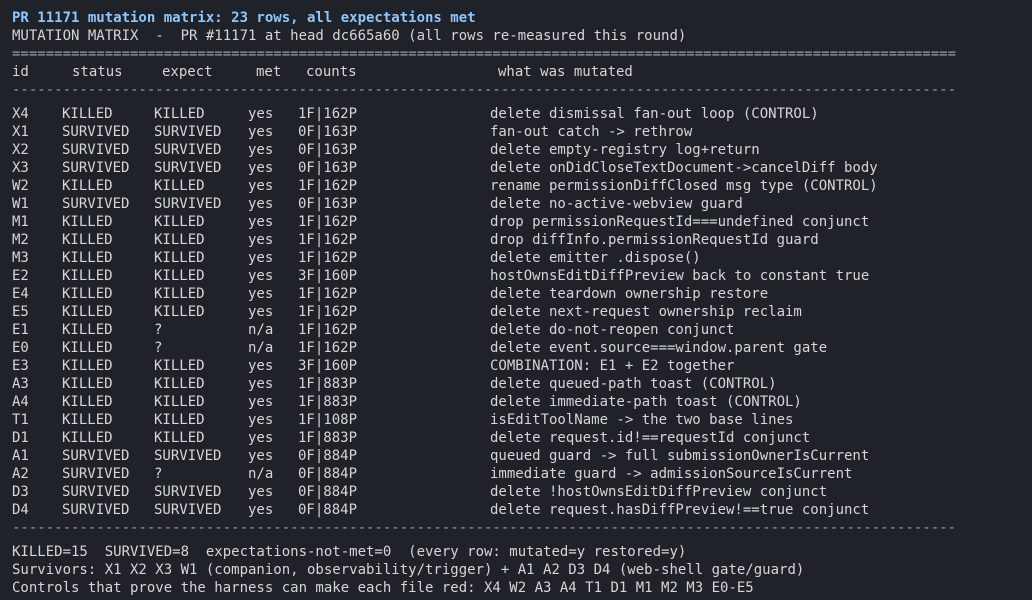  What do you see at coordinates (20, 204) in the screenshot?
I see `cell-id: W1` at bounding box center [20, 204].